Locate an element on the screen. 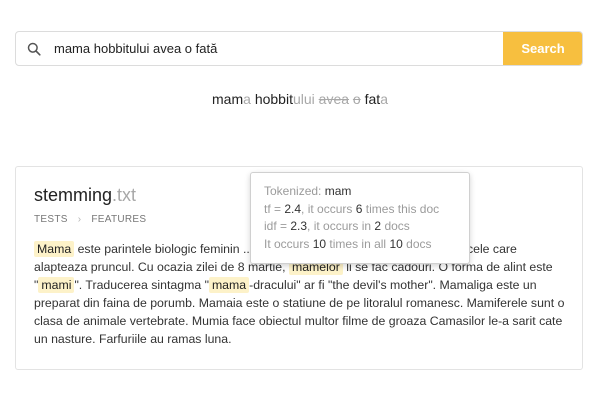 The height and width of the screenshot is (400, 600). search-bar: Search is located at coordinates (299, 48).